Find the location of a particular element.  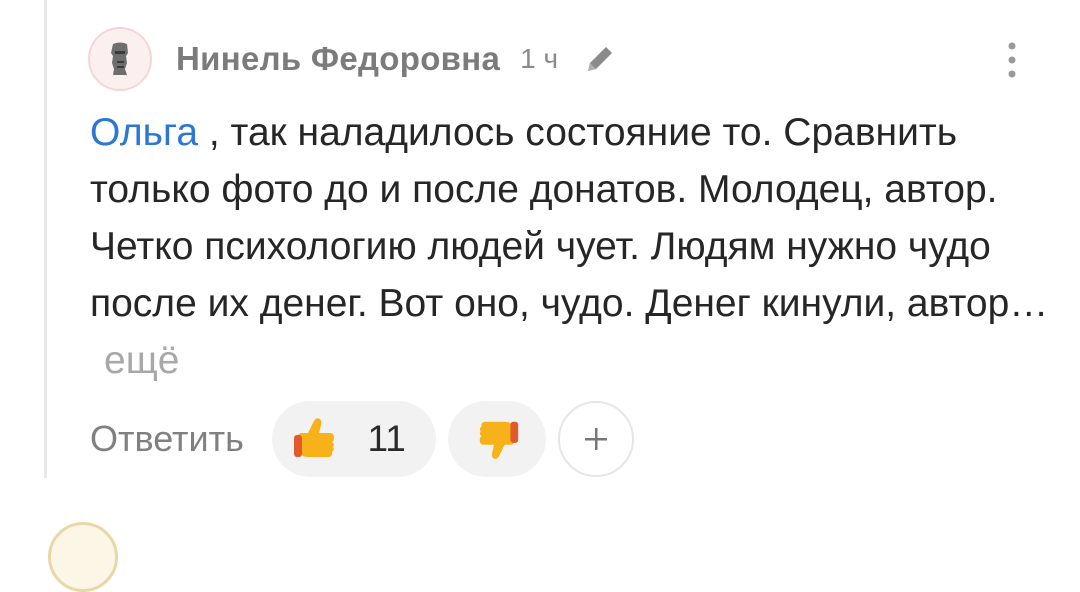

thread-line is located at coordinates (45, 239).